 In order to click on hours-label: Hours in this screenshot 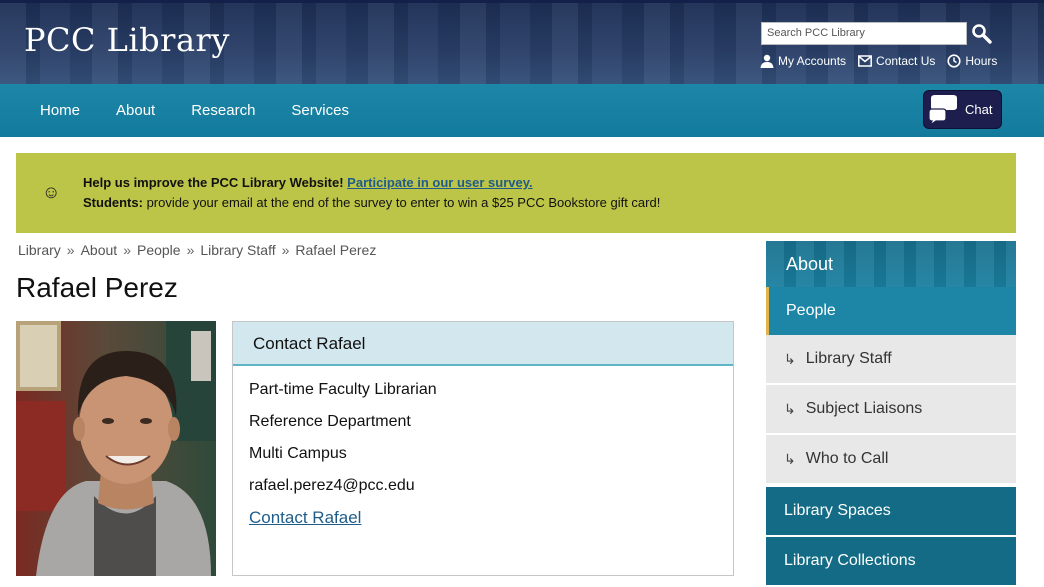, I will do `click(981, 61)`.